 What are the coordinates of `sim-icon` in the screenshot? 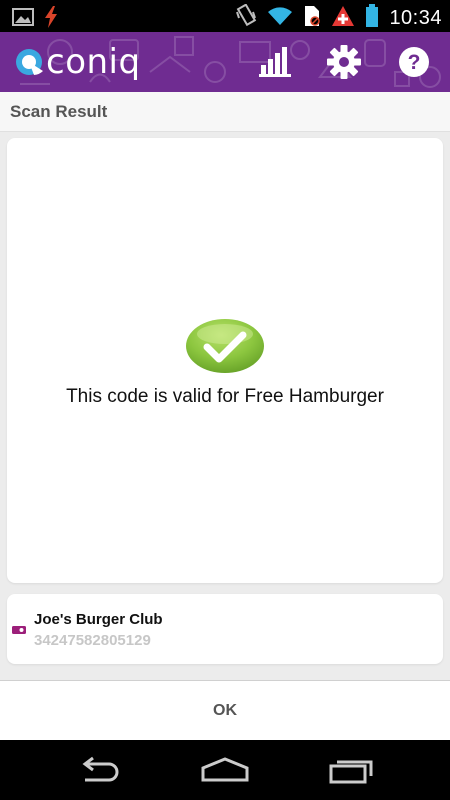 It's located at (312, 18).